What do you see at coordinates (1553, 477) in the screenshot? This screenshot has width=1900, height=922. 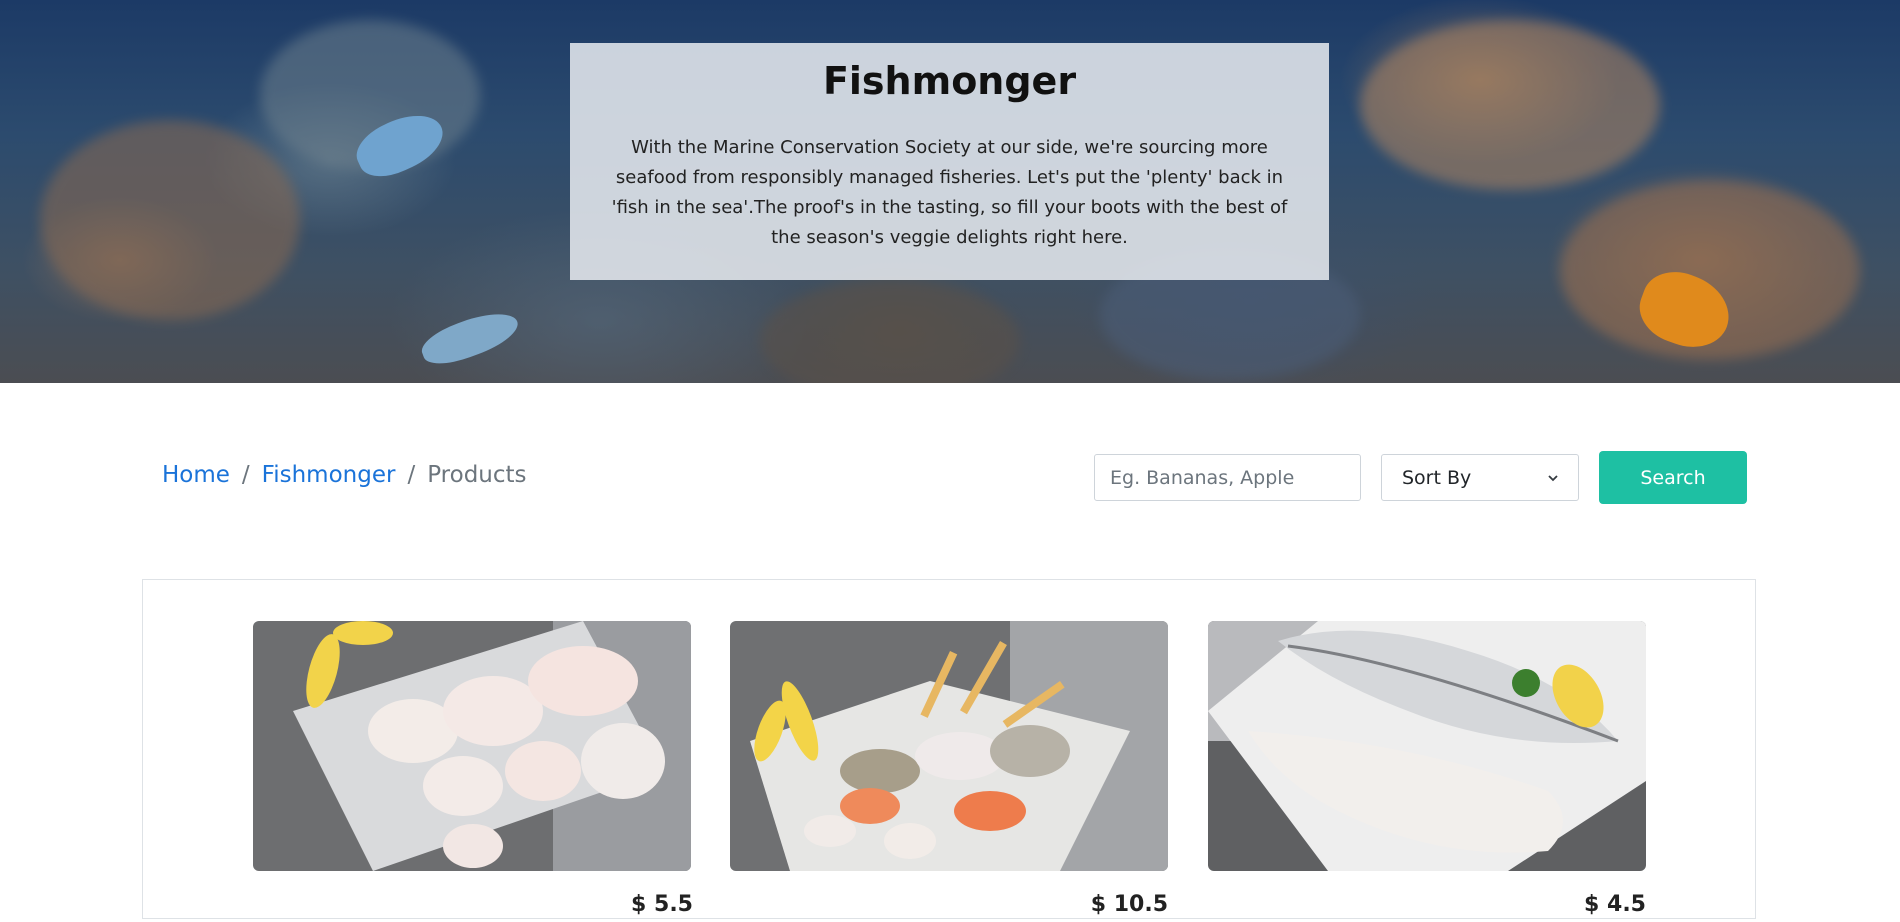 I see `chevron-down-icon` at bounding box center [1553, 477].